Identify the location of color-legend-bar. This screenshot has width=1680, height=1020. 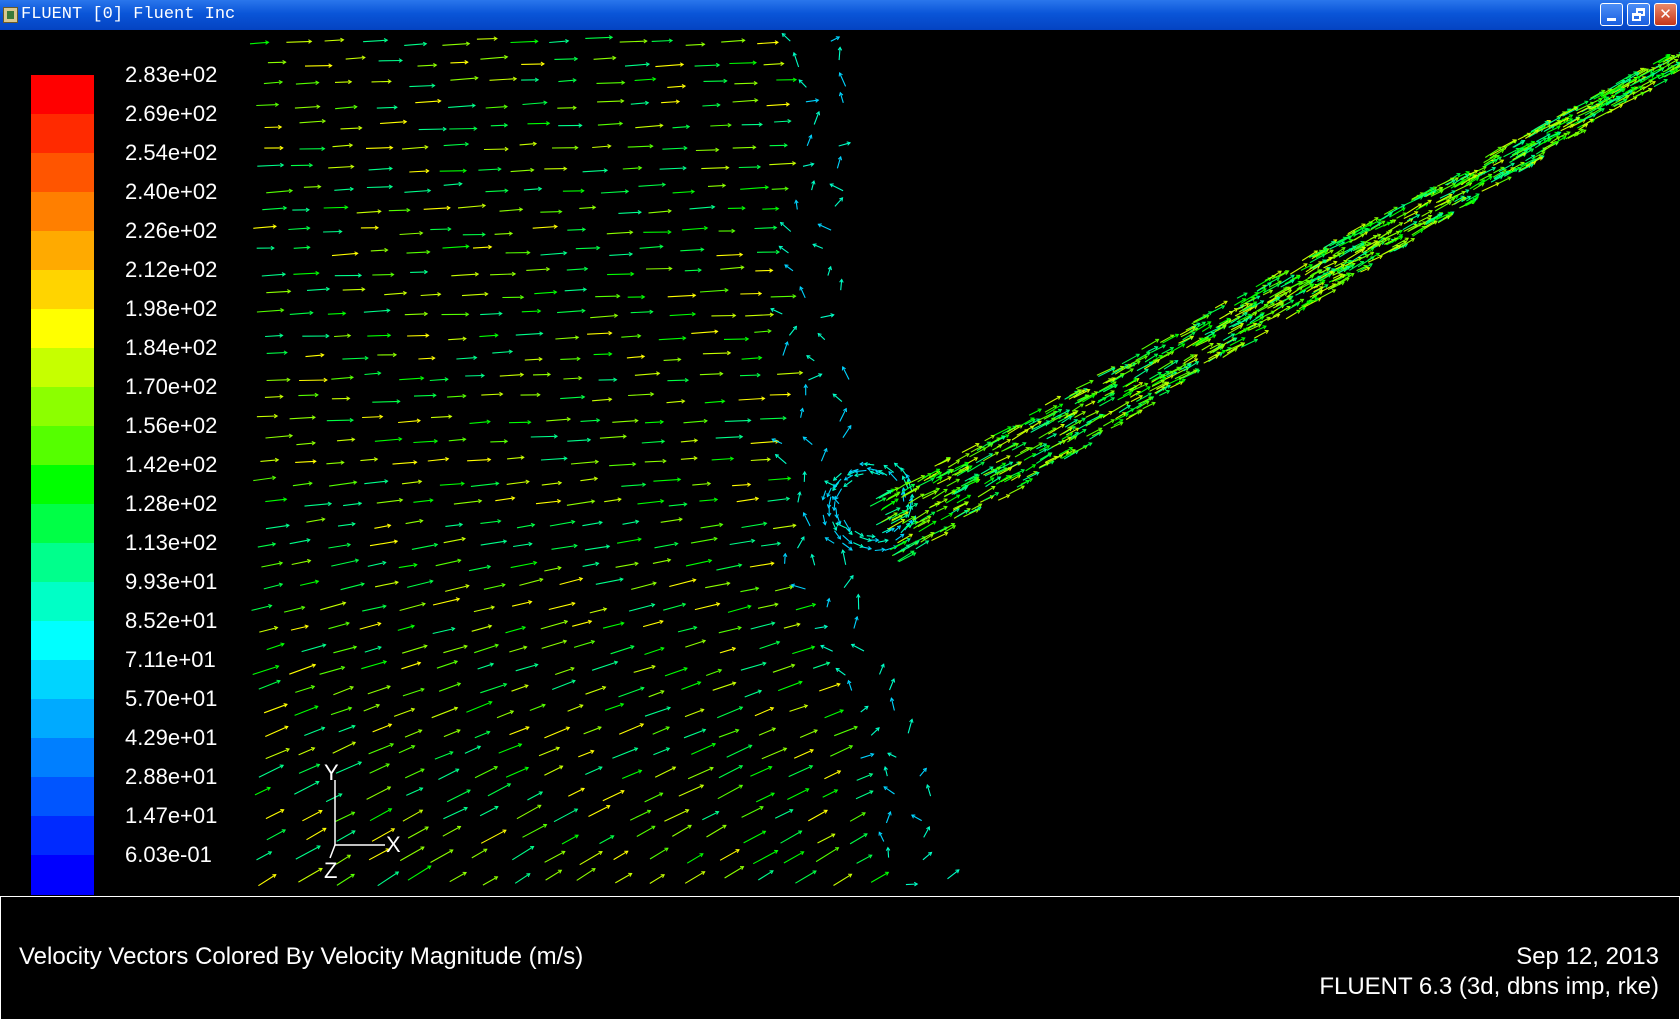
(62, 485).